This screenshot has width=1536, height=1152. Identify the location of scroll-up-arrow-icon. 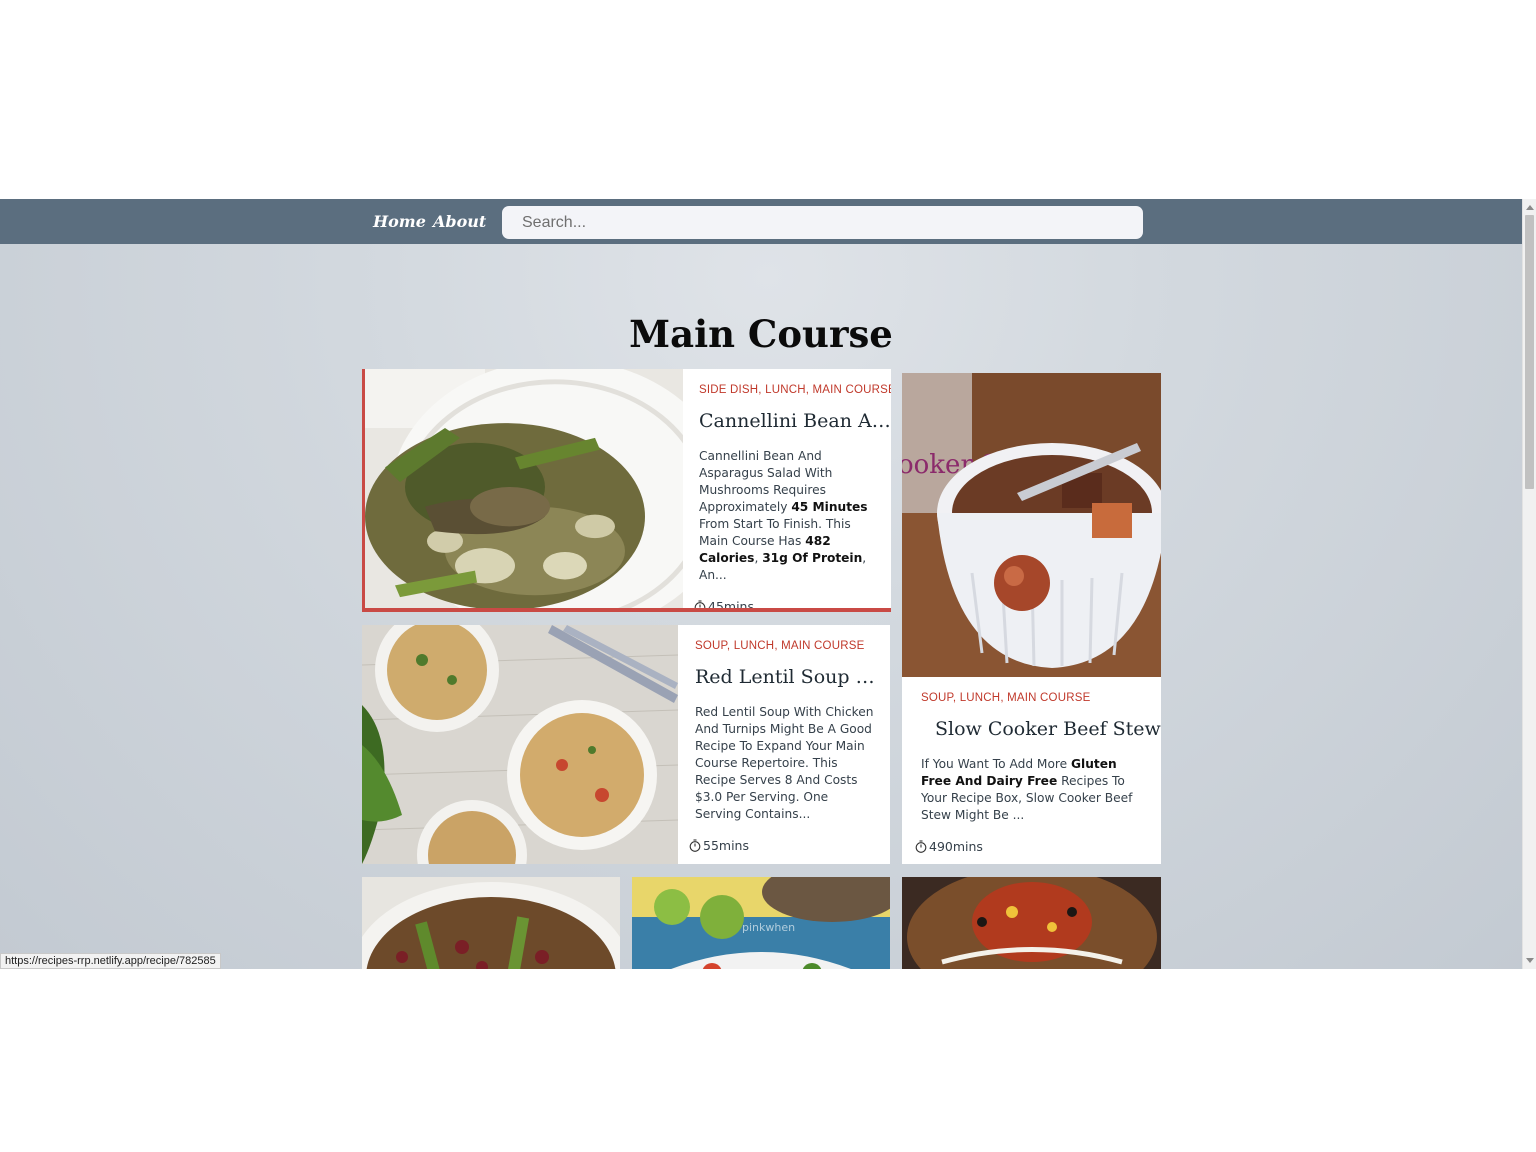
(1530, 207).